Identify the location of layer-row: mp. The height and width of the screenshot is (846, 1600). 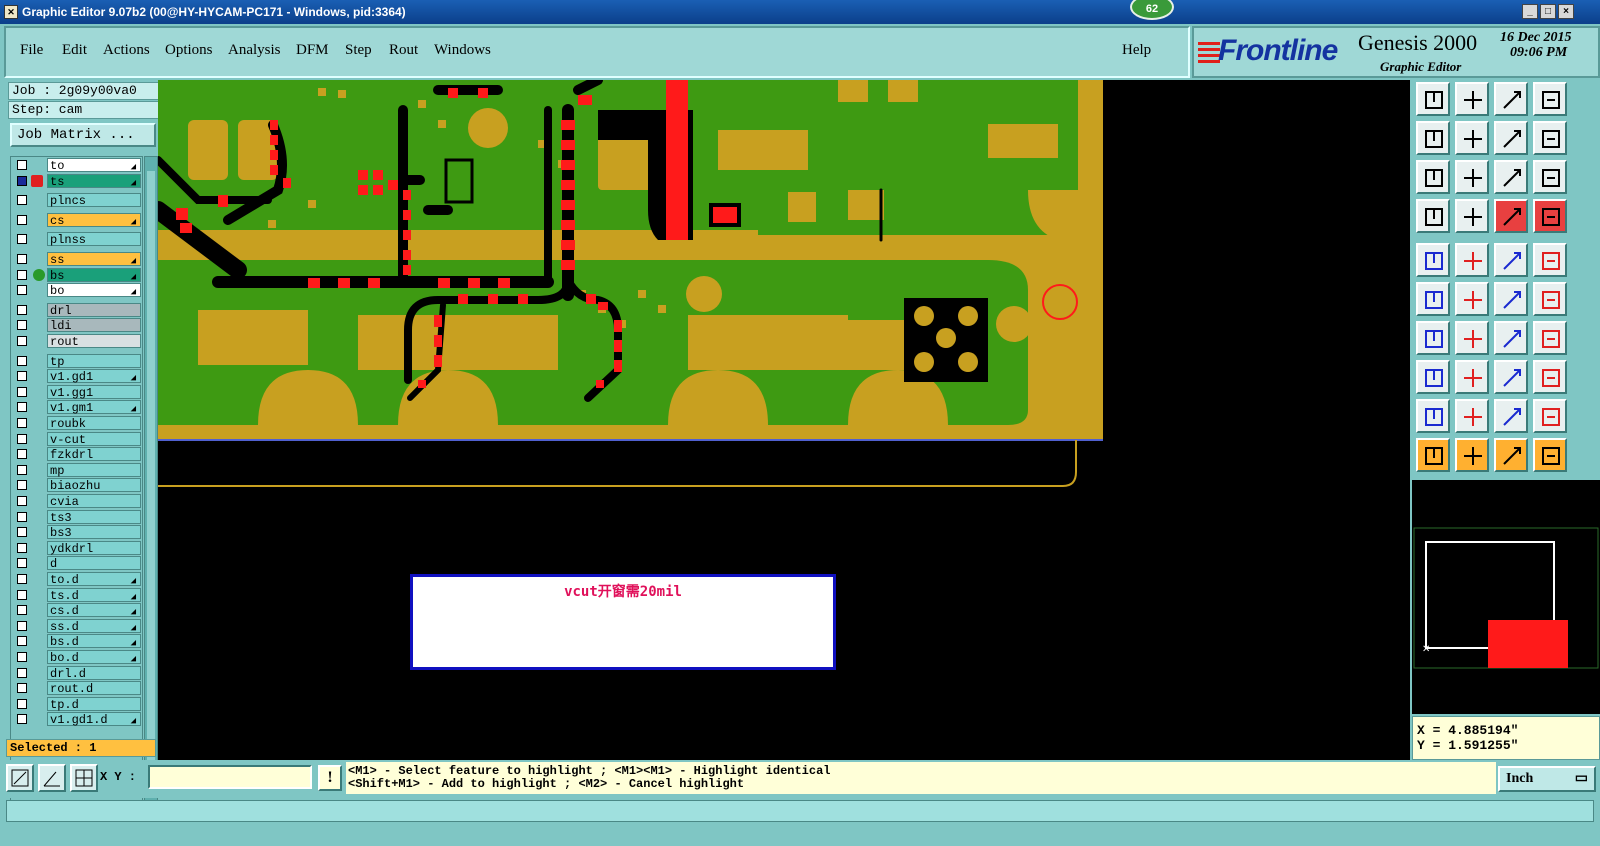
(77, 470).